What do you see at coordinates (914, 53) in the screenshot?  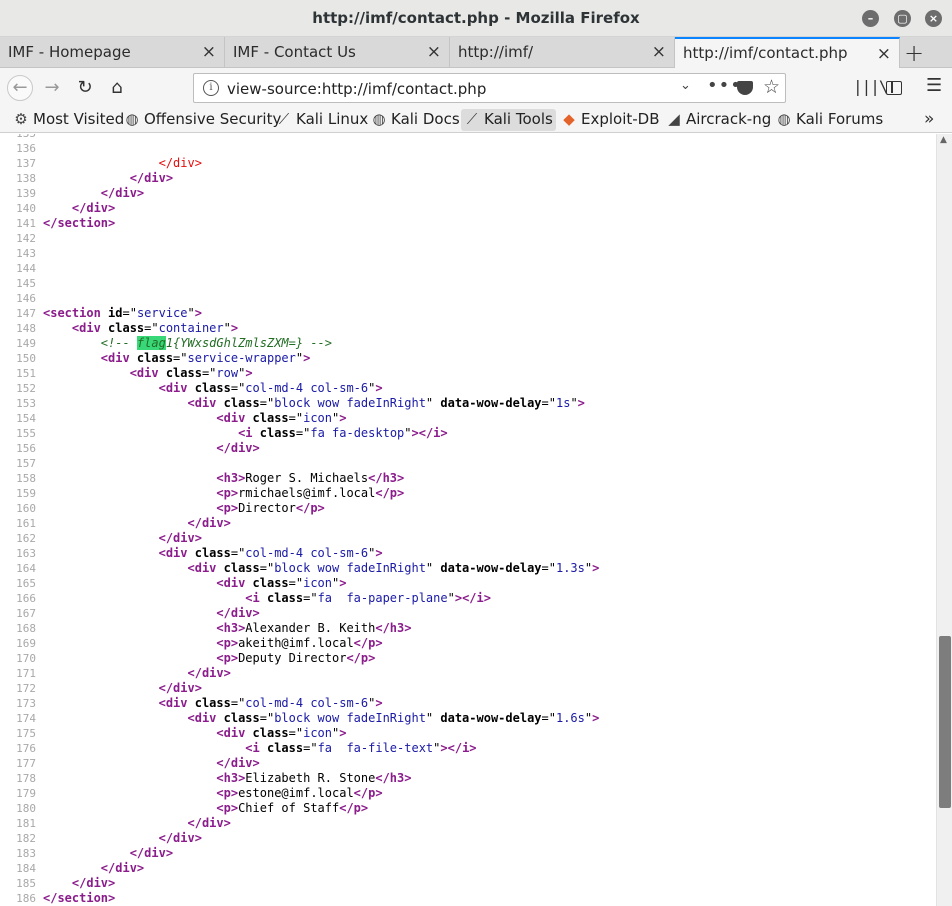 I see `new-tab-icon: +` at bounding box center [914, 53].